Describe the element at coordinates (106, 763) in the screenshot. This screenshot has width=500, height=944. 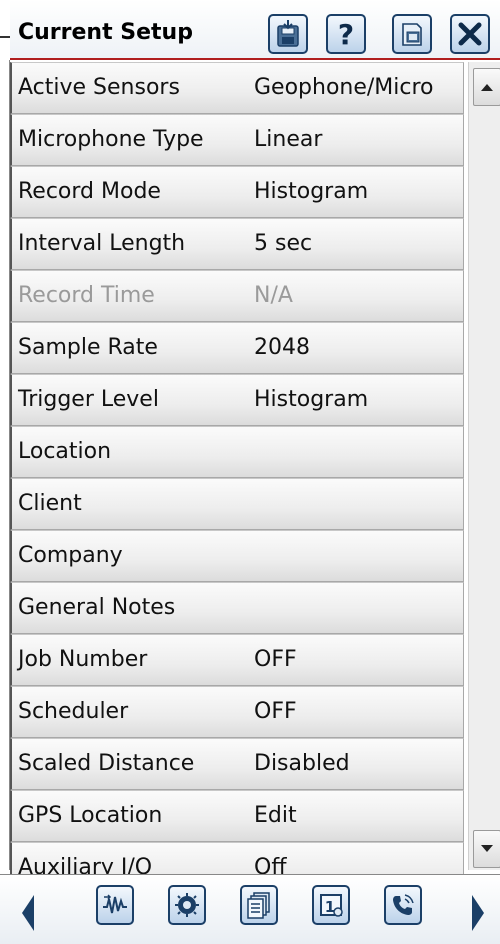
I see `setting-label: Scaled Distance` at that location.